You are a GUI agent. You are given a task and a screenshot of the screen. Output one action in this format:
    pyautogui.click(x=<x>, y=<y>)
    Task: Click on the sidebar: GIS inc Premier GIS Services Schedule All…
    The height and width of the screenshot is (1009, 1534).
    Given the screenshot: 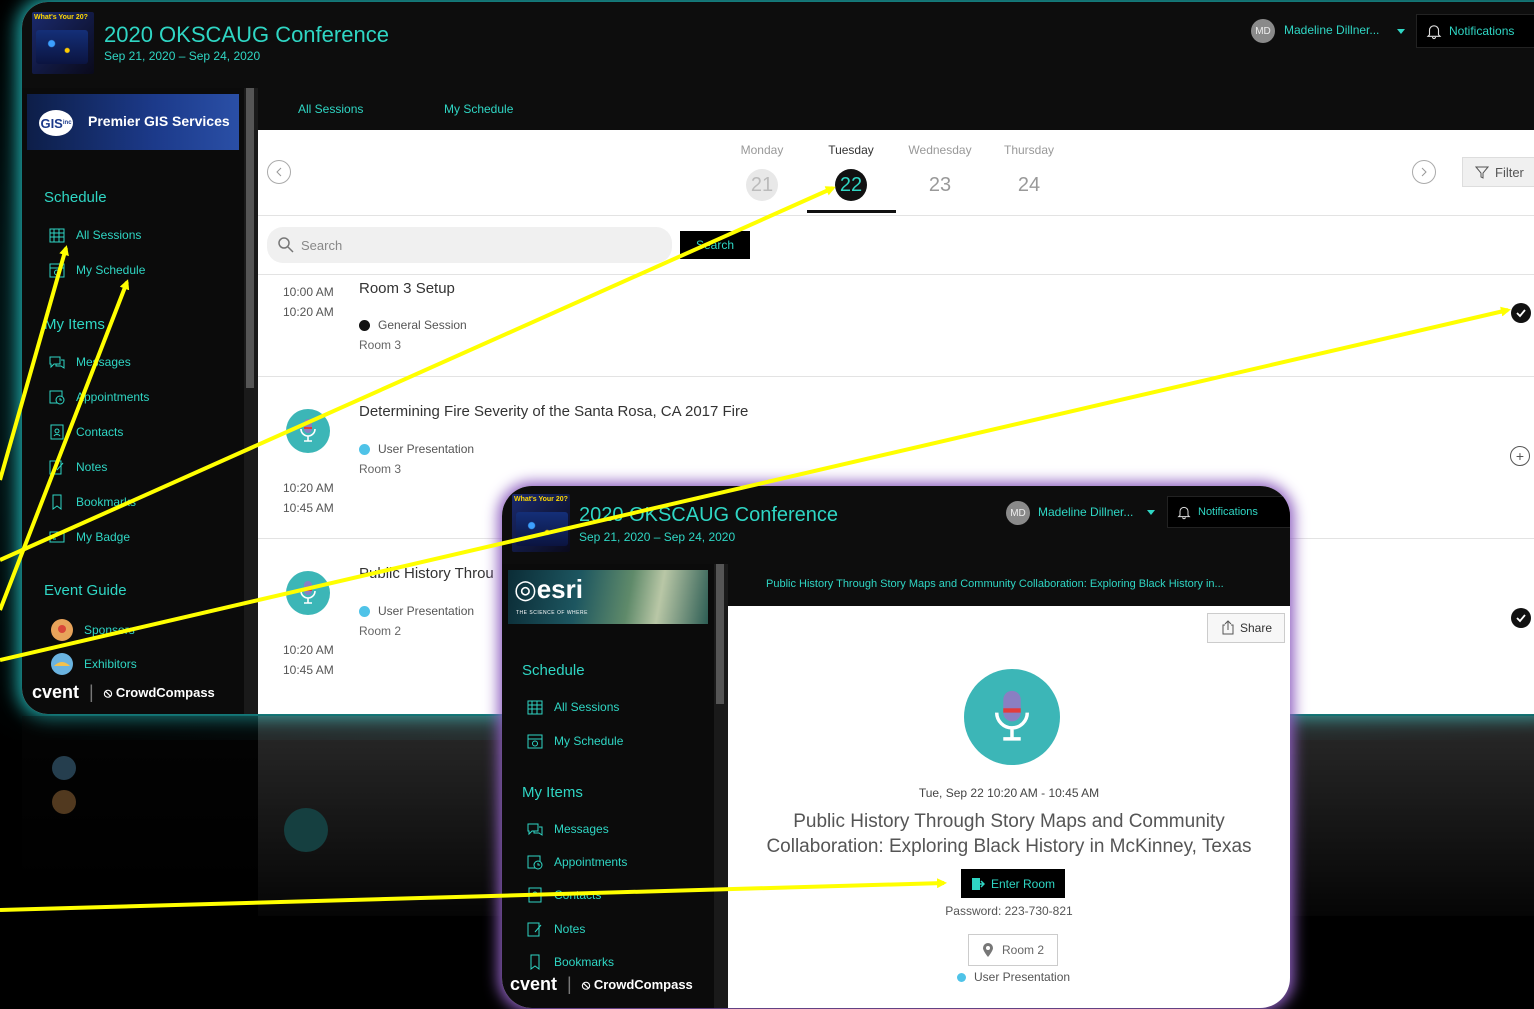 What is the action you would take?
    pyautogui.click(x=140, y=401)
    